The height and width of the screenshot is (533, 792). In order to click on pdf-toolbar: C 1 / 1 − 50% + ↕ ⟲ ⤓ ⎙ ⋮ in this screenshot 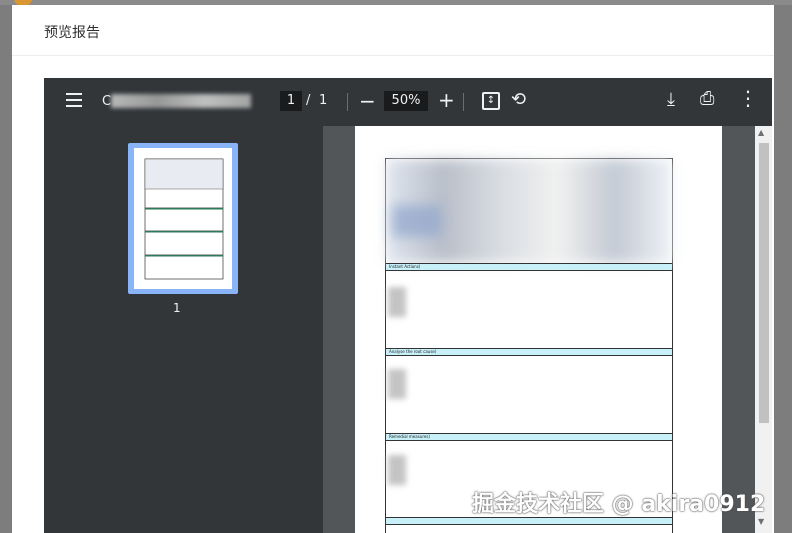, I will do `click(408, 102)`.